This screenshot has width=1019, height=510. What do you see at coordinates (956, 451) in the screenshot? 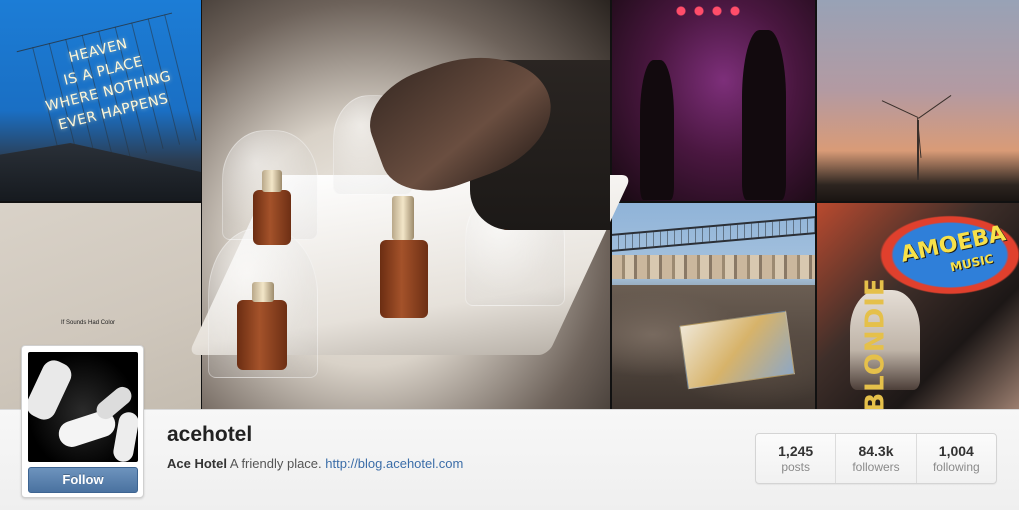
I see `stat-value: 1,004` at bounding box center [956, 451].